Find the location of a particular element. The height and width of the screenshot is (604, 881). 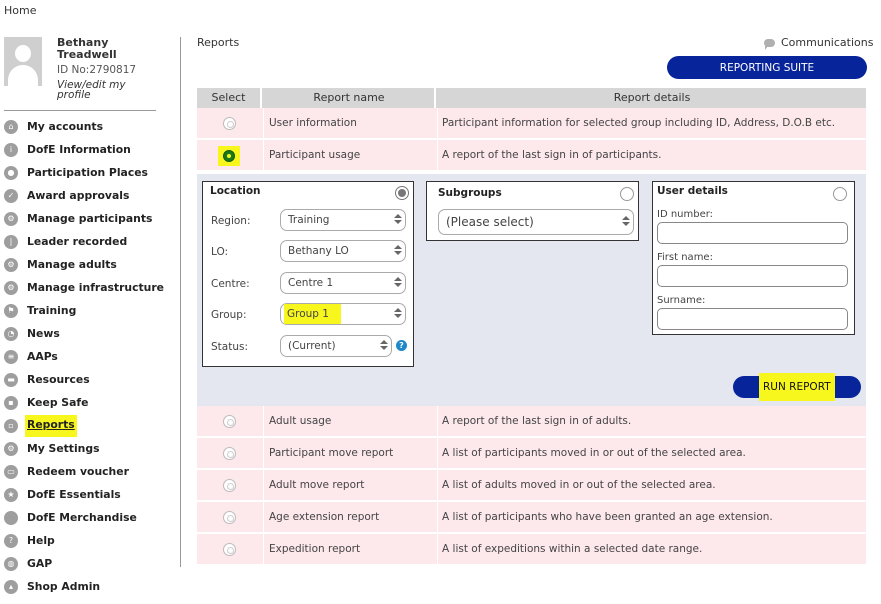

lo-label: LO: is located at coordinates (220, 252).